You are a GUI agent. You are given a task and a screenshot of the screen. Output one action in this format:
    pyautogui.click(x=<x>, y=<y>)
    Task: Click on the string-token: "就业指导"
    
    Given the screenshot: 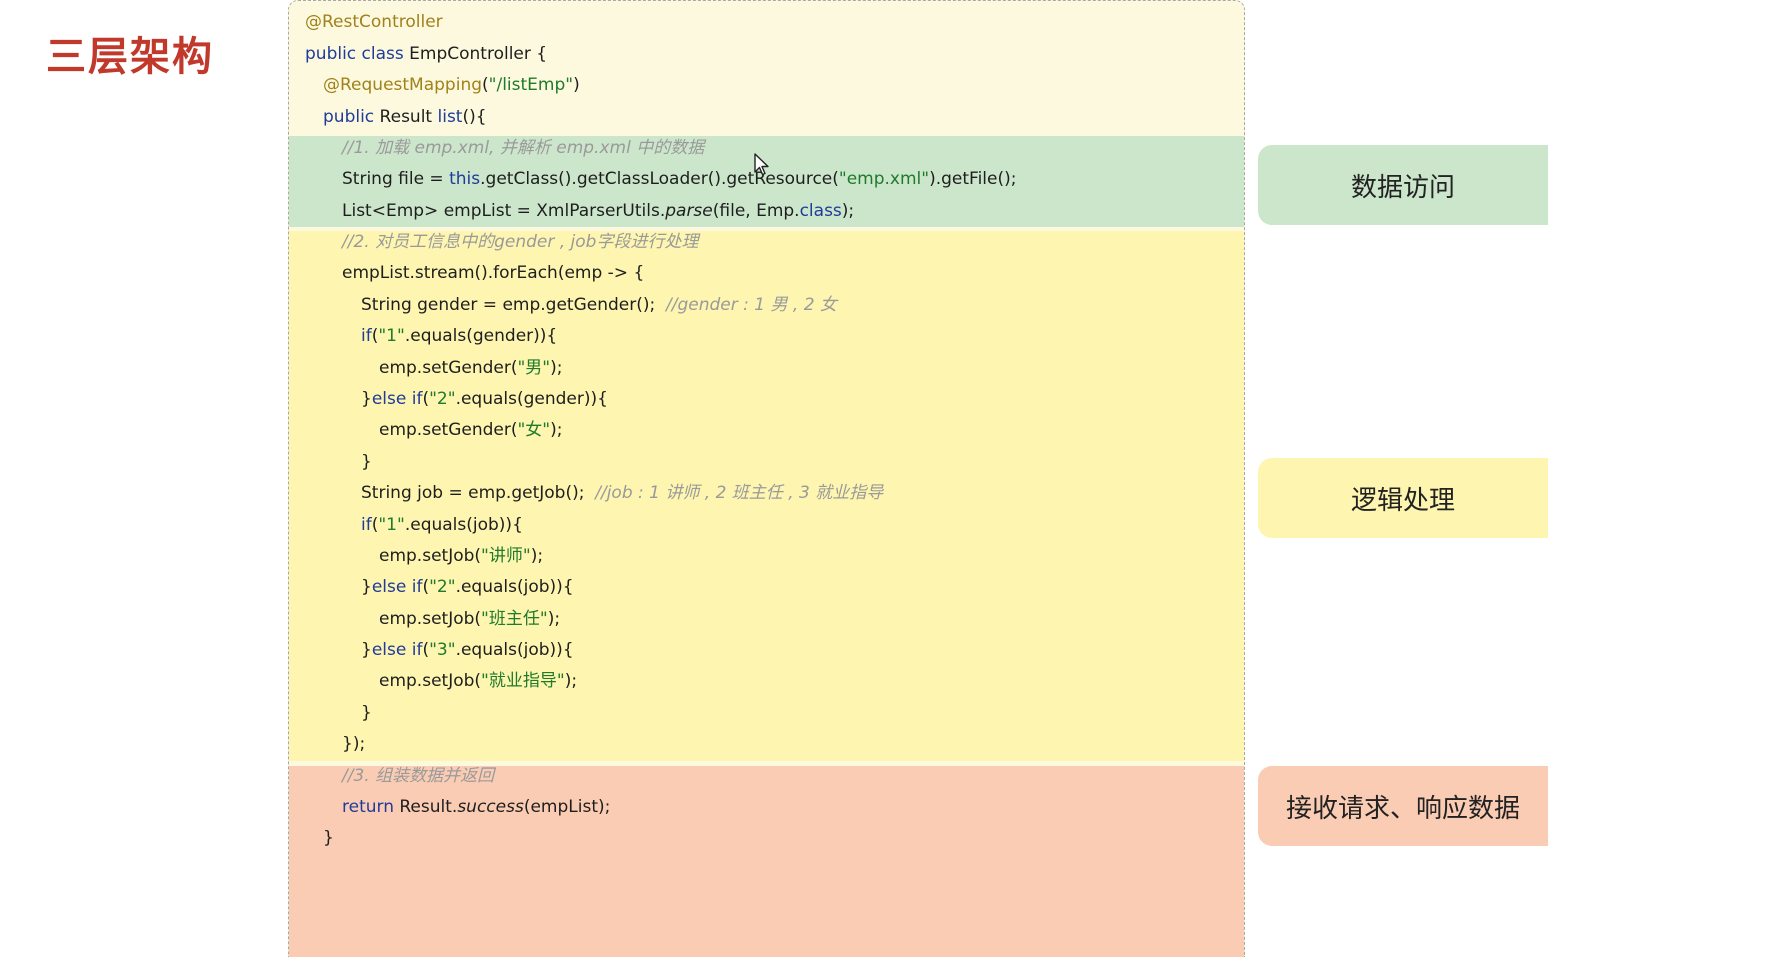 What is the action you would take?
    pyautogui.click(x=523, y=681)
    